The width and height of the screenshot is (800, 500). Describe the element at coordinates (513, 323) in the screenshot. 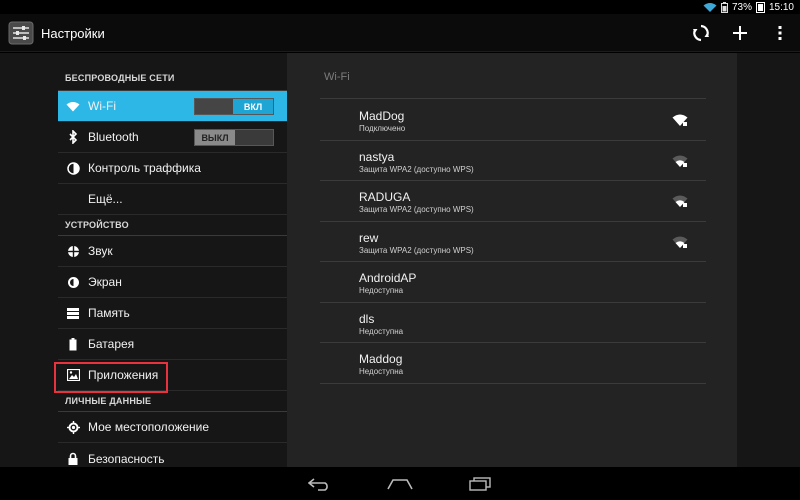

I see `network-item: dls Недоступна` at that location.